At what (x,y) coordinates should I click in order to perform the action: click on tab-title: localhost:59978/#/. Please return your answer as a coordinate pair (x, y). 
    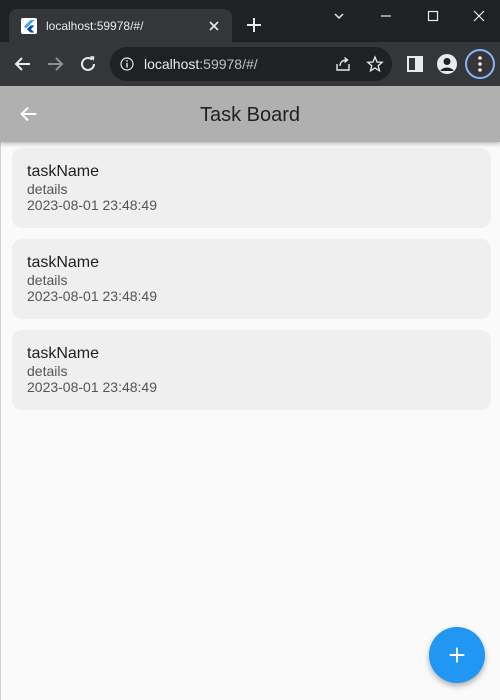
    Looking at the image, I should click on (95, 26).